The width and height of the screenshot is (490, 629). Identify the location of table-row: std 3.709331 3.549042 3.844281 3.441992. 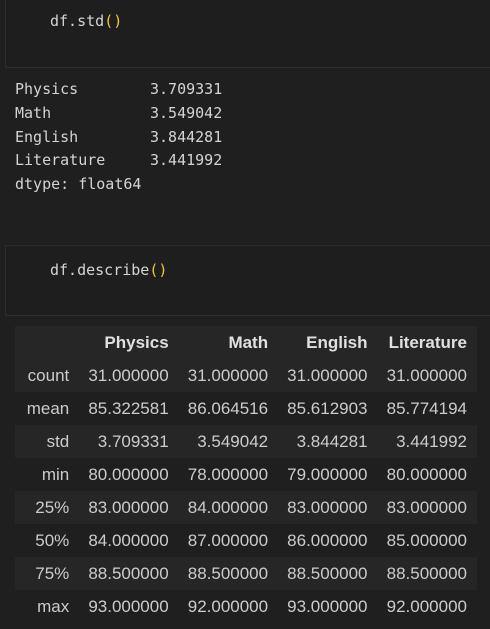
(246, 441).